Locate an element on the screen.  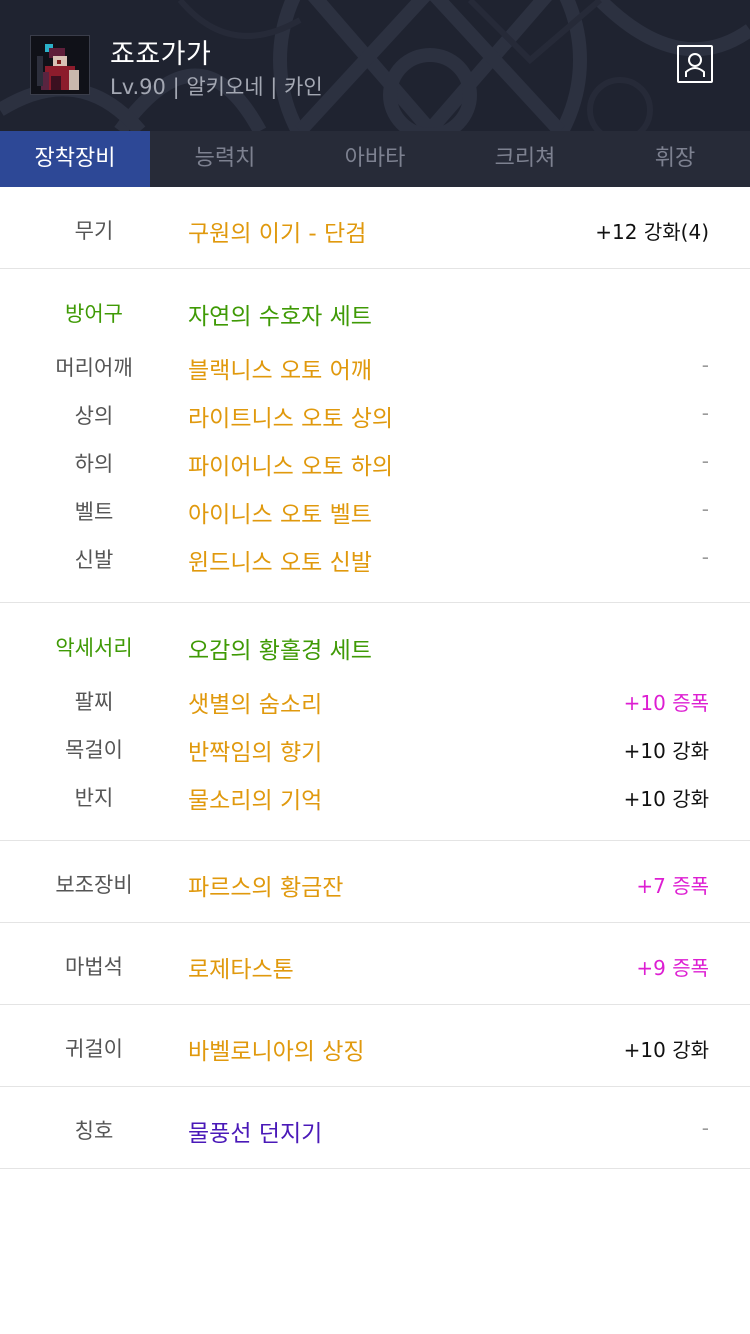
equipment-row: 반지 물소리의 기억 +10 강화 is located at coordinates (375, 795).